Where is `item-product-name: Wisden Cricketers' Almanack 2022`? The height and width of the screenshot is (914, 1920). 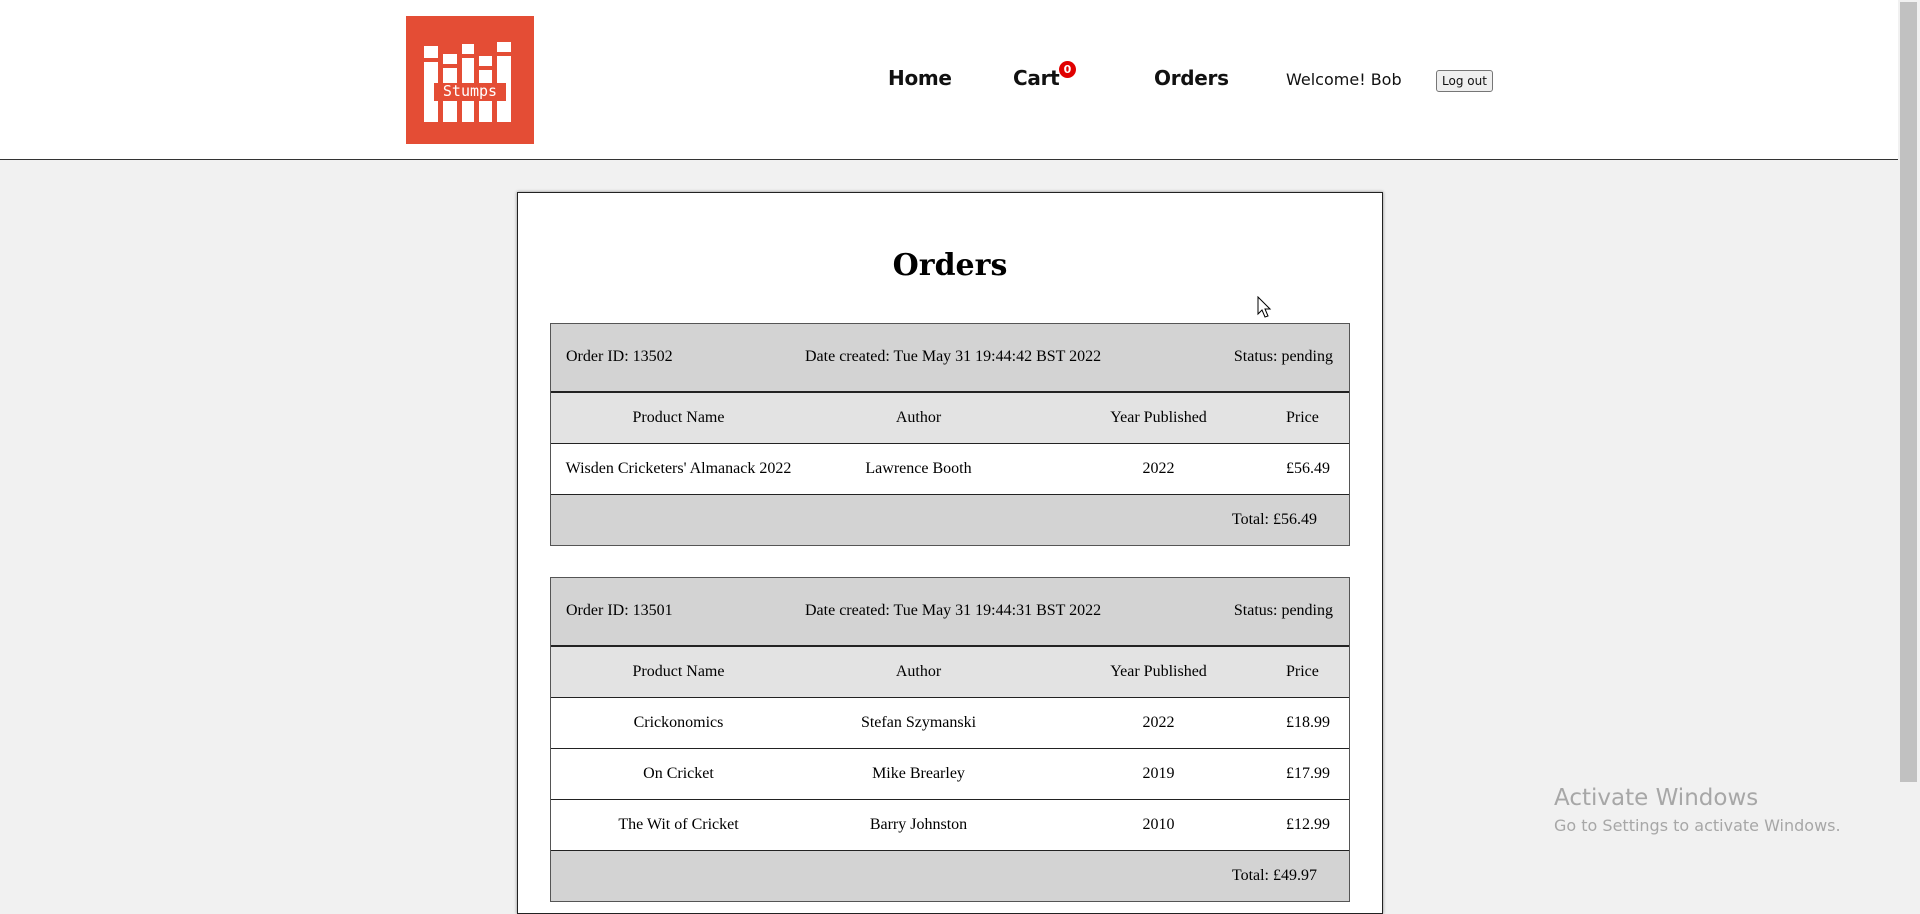 item-product-name: Wisden Cricketers' Almanack 2022 is located at coordinates (678, 468).